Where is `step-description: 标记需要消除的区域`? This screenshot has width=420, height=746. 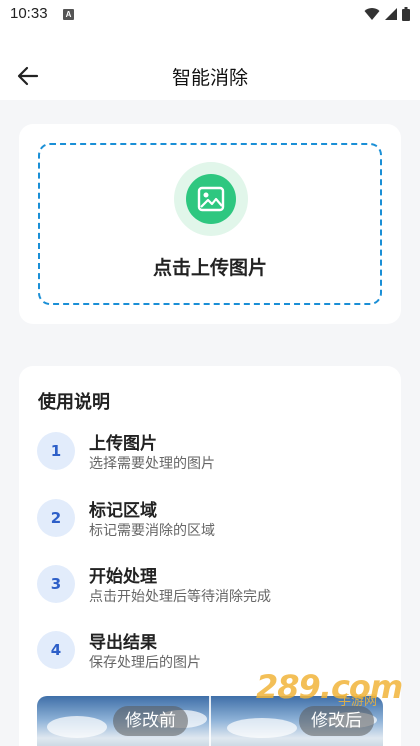 step-description: 标记需要消除的区域 is located at coordinates (152, 531).